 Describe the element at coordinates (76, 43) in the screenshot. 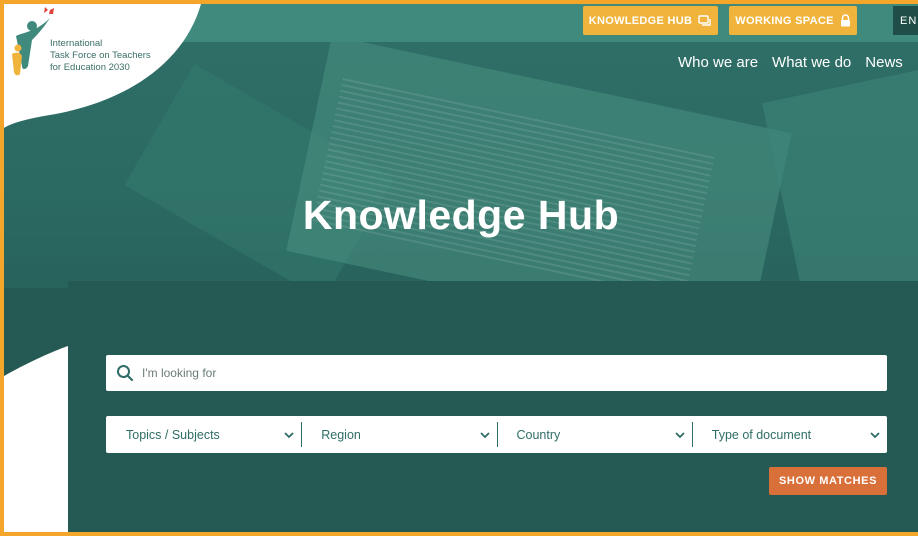

I see `logo-line-1: International` at that location.